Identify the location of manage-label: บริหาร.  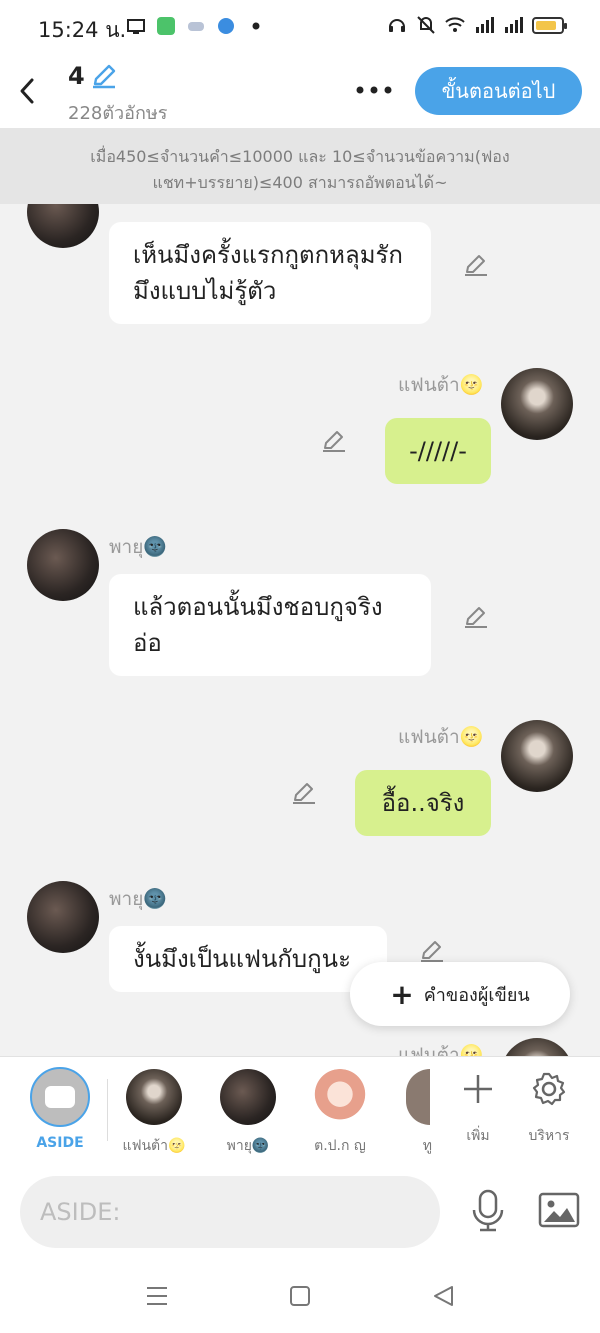
(549, 1136).